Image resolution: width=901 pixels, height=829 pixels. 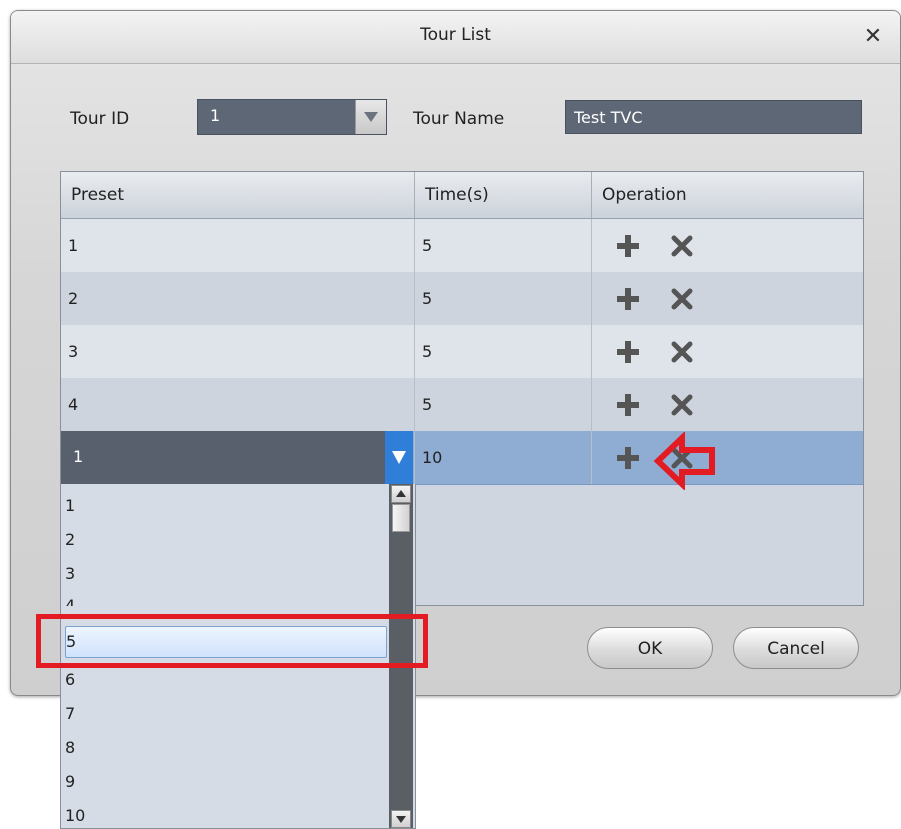 I want to click on table-row: 2 5, so click(x=462, y=299).